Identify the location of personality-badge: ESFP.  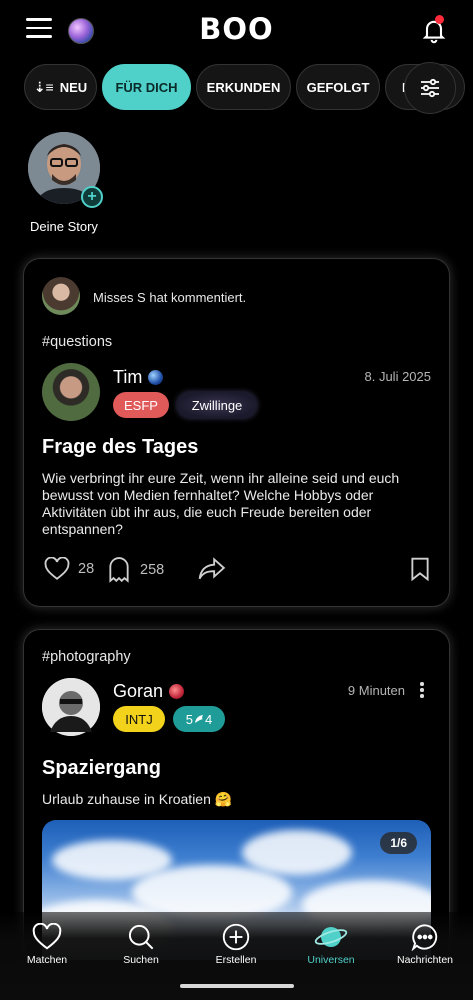
(141, 405).